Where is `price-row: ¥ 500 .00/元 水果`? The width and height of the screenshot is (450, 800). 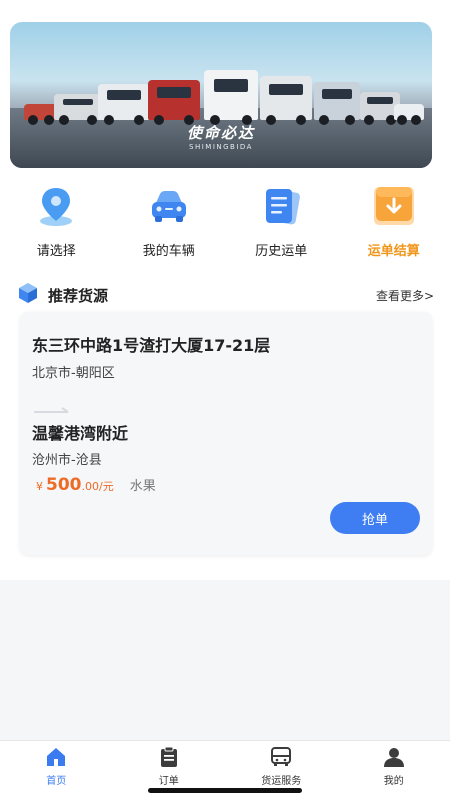
price-row: ¥ 500 .00/元 水果 is located at coordinates (96, 485).